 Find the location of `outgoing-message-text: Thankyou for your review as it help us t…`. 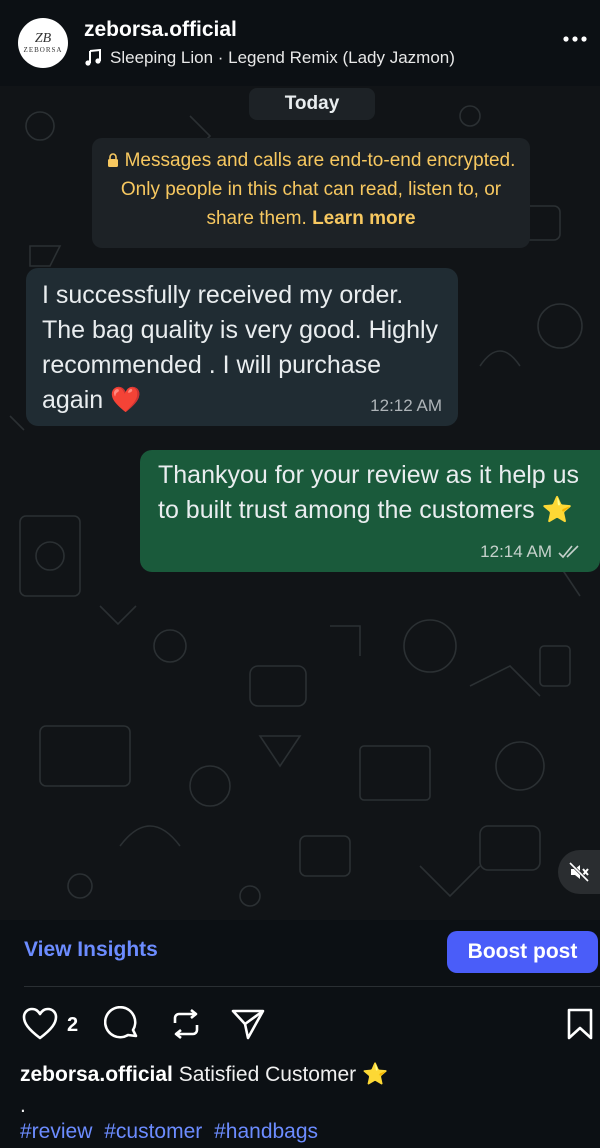

outgoing-message-text: Thankyou for your review as it help us t… is located at coordinates (369, 492).